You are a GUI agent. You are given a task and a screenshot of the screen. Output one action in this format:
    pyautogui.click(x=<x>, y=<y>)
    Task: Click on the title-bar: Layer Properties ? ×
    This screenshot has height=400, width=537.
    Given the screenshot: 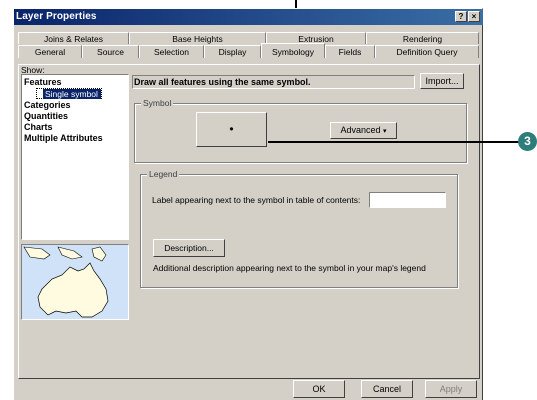 What is the action you would take?
    pyautogui.click(x=248, y=17)
    